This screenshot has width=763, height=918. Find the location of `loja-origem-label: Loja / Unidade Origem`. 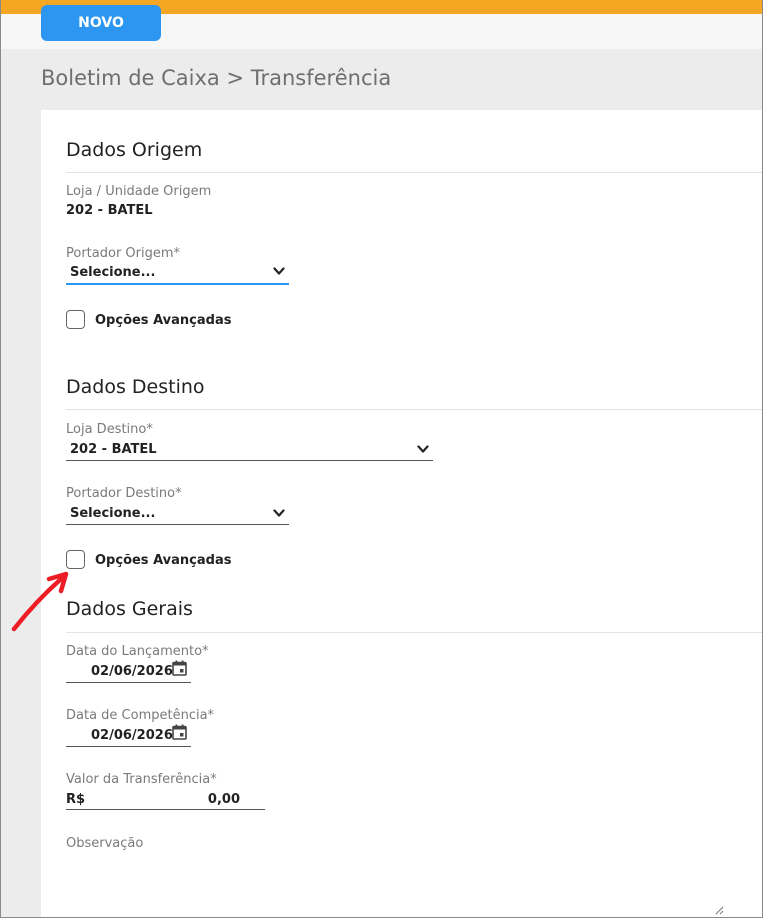

loja-origem-label: Loja / Unidade Origem is located at coordinates (139, 191).